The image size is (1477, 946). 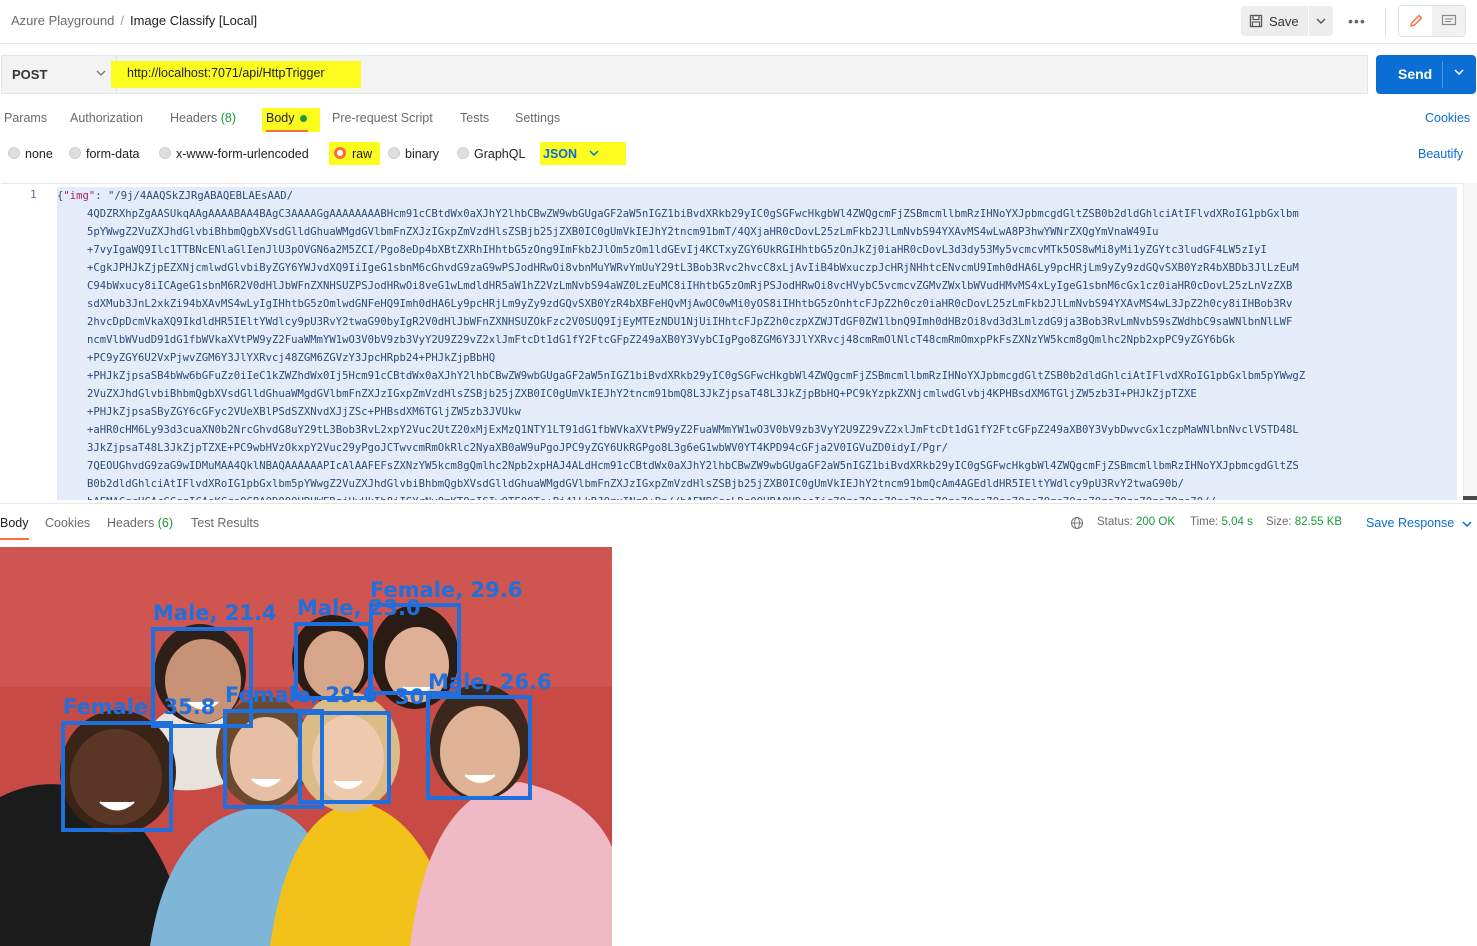 I want to click on size-value: 82.55 KB, so click(x=1318, y=522).